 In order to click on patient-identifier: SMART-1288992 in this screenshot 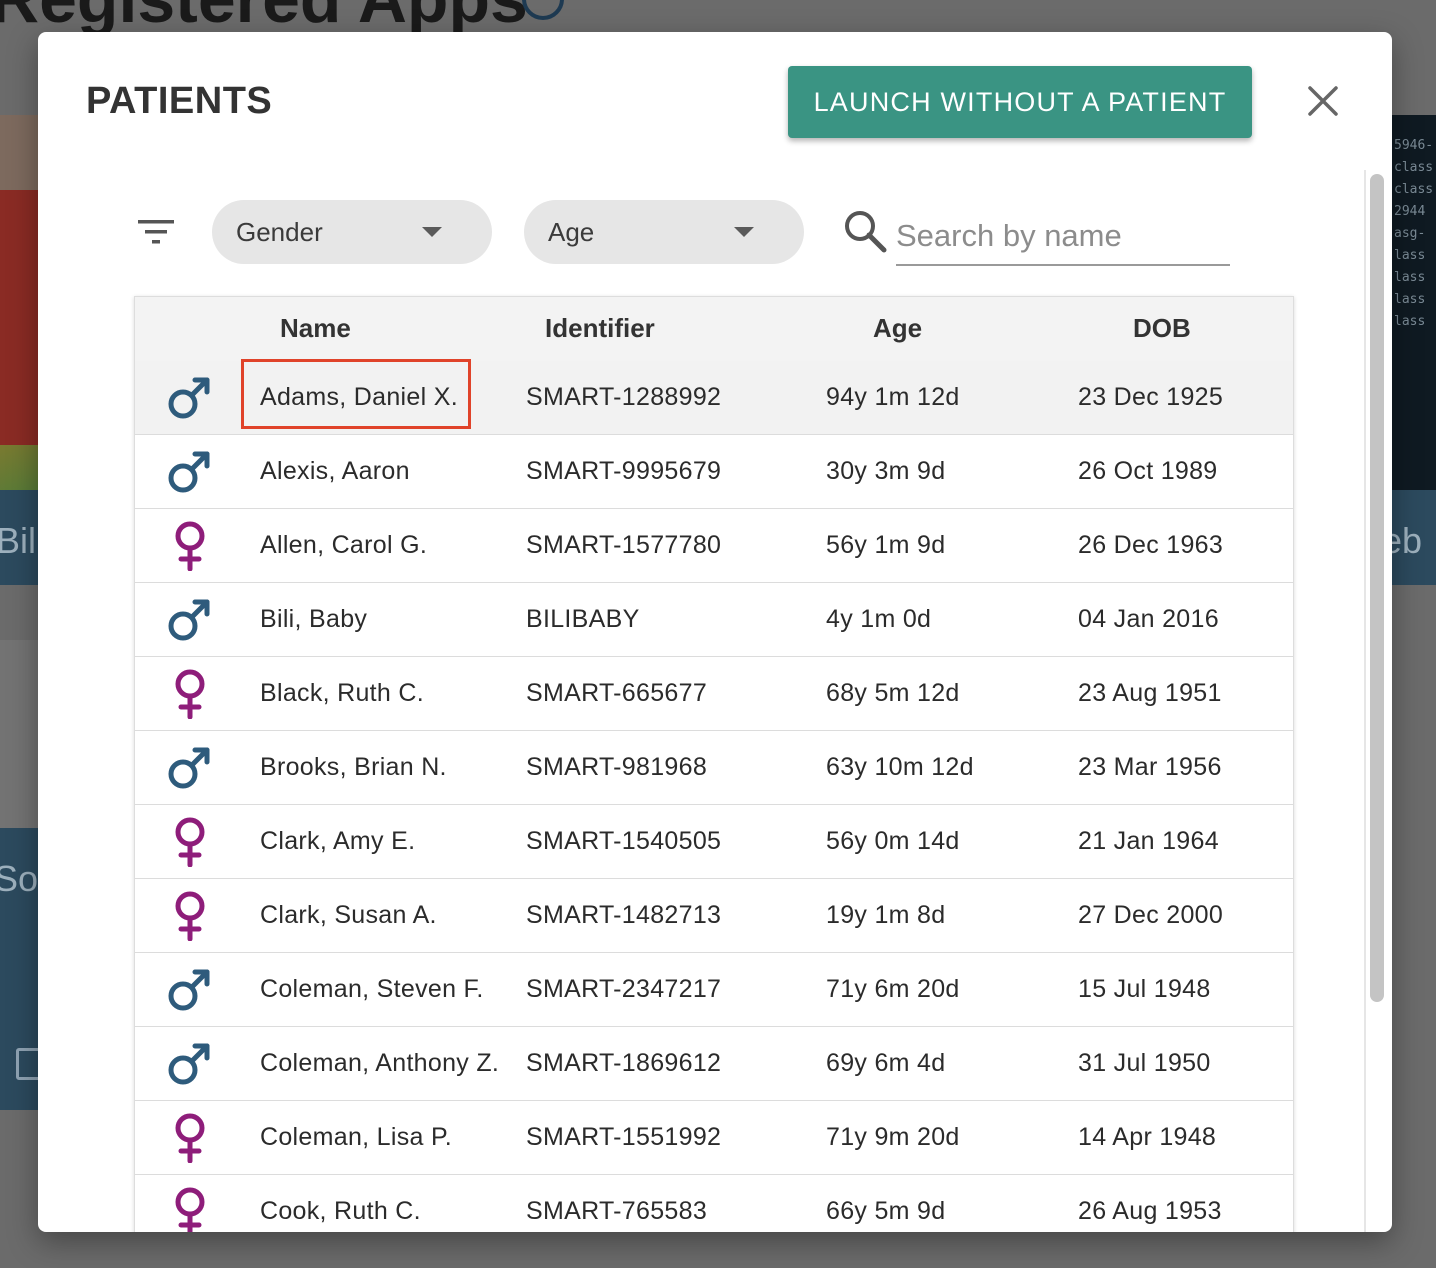, I will do `click(624, 397)`.